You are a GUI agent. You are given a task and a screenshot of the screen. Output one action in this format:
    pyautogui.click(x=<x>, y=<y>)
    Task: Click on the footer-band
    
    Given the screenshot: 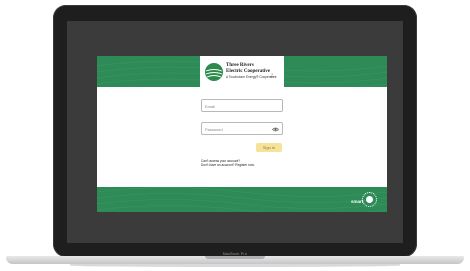 What is the action you would take?
    pyautogui.click(x=242, y=199)
    